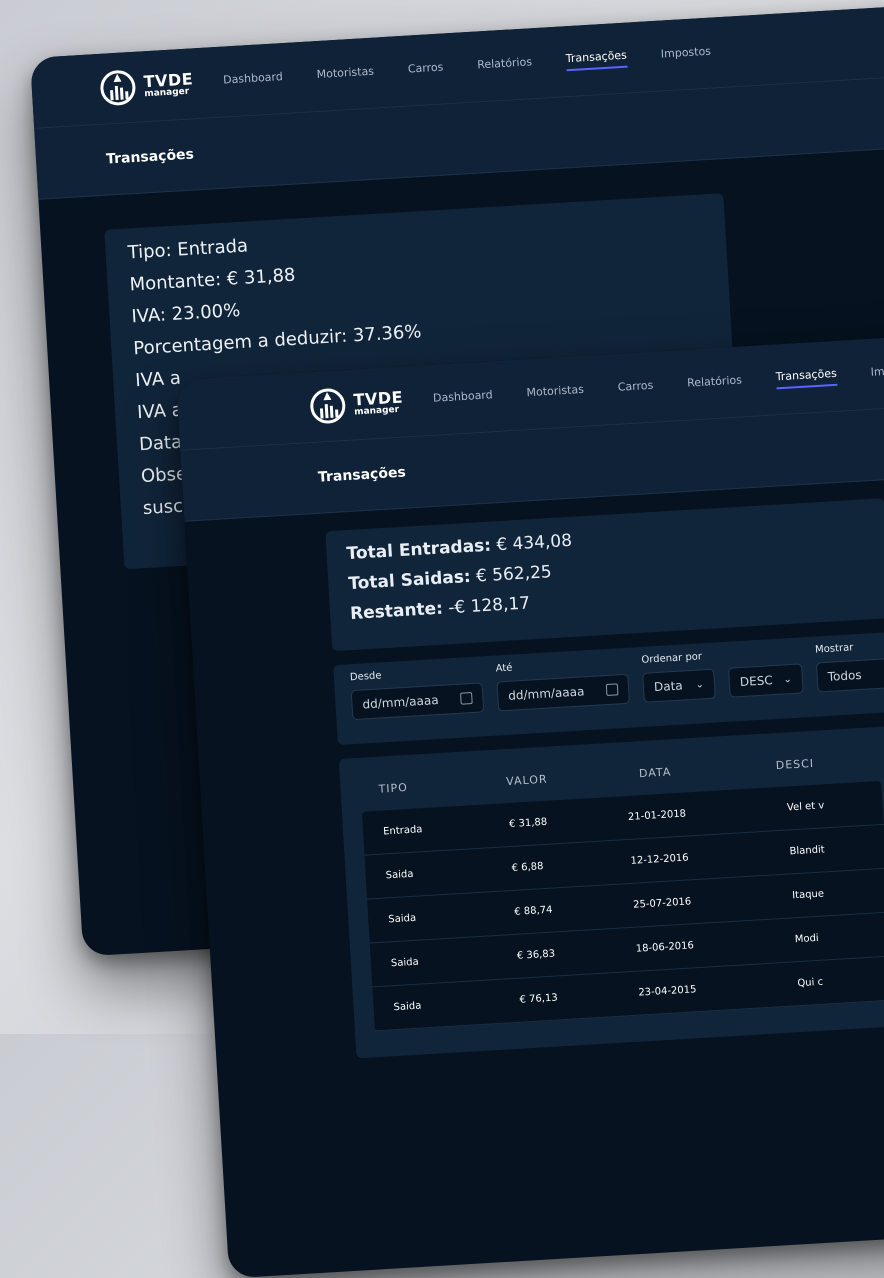 The height and width of the screenshot is (1278, 884). I want to click on filter-direcao: DESC ⌄, so click(766, 679).